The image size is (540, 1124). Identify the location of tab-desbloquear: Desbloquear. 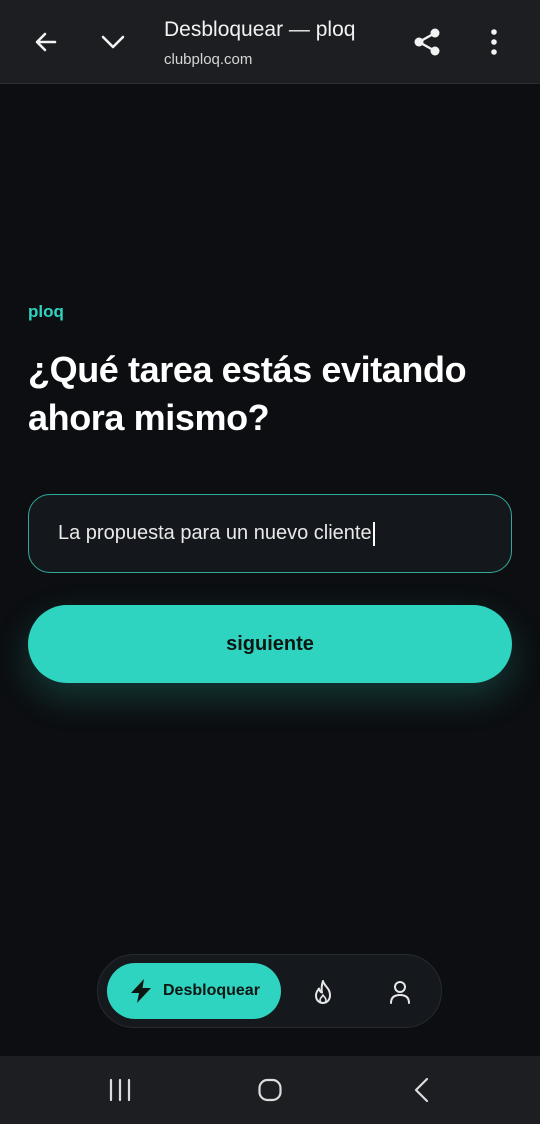
(194, 991).